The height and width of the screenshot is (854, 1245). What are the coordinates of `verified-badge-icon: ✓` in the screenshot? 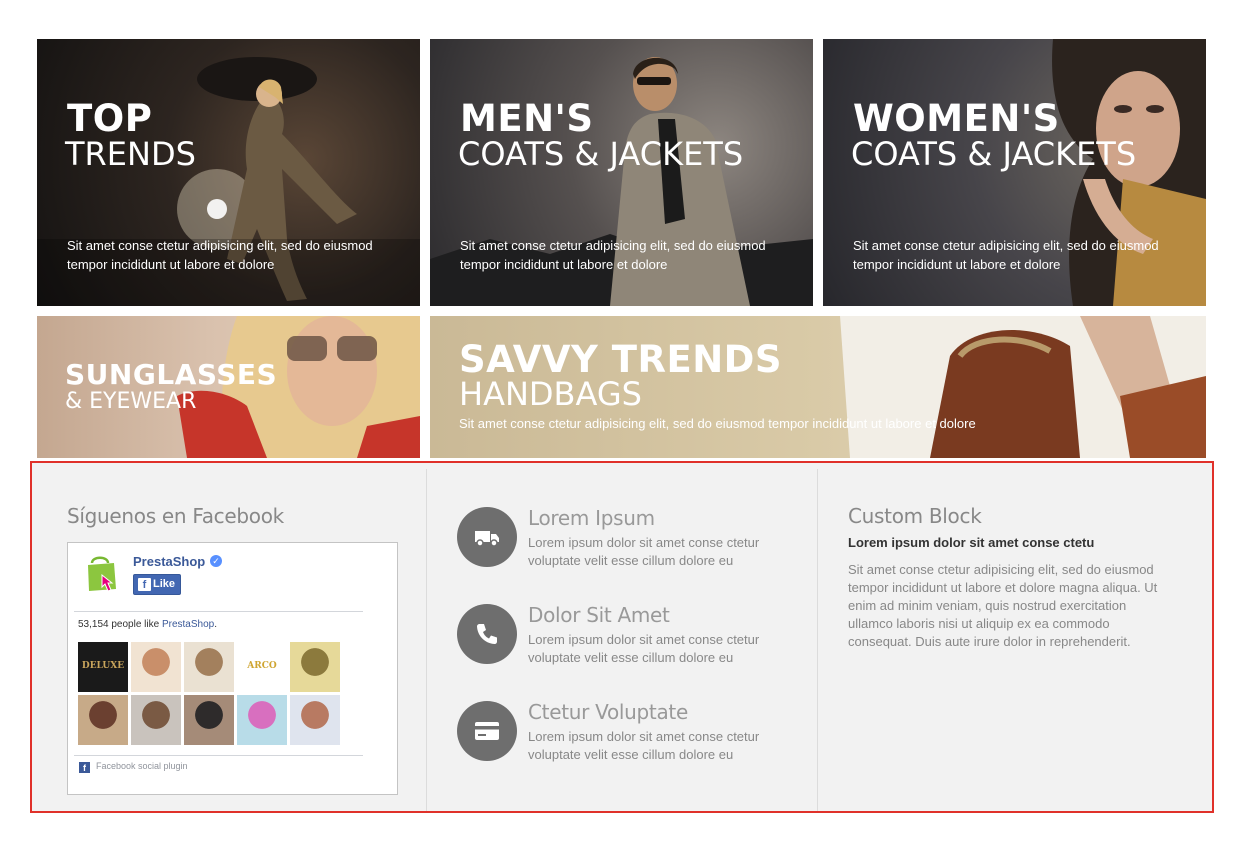 It's located at (216, 561).